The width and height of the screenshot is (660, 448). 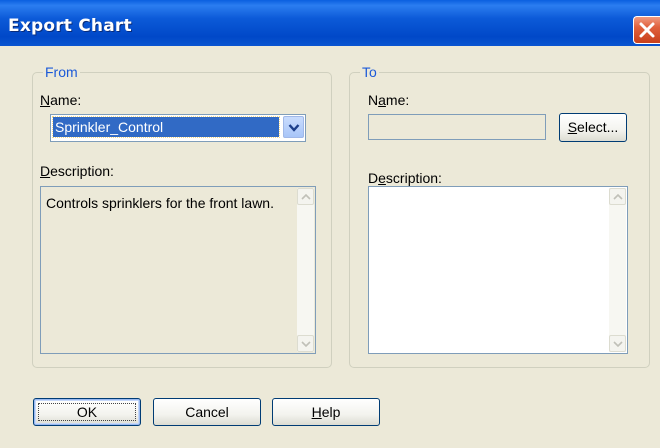 I want to click on window-title: Export Chart, so click(x=70, y=26).